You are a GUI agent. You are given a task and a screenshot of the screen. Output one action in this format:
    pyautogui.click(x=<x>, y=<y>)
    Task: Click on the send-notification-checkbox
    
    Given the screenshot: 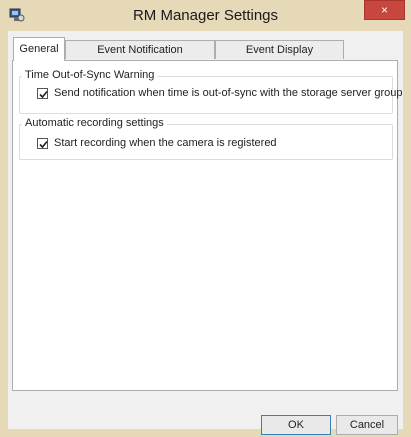 What is the action you would take?
    pyautogui.click(x=42, y=93)
    